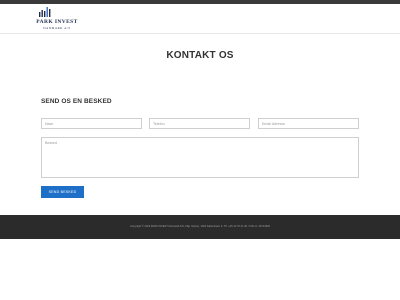 The image size is (400, 300). I want to click on brand-logo: PARK INVEST DANMARK A/S, so click(57, 20).